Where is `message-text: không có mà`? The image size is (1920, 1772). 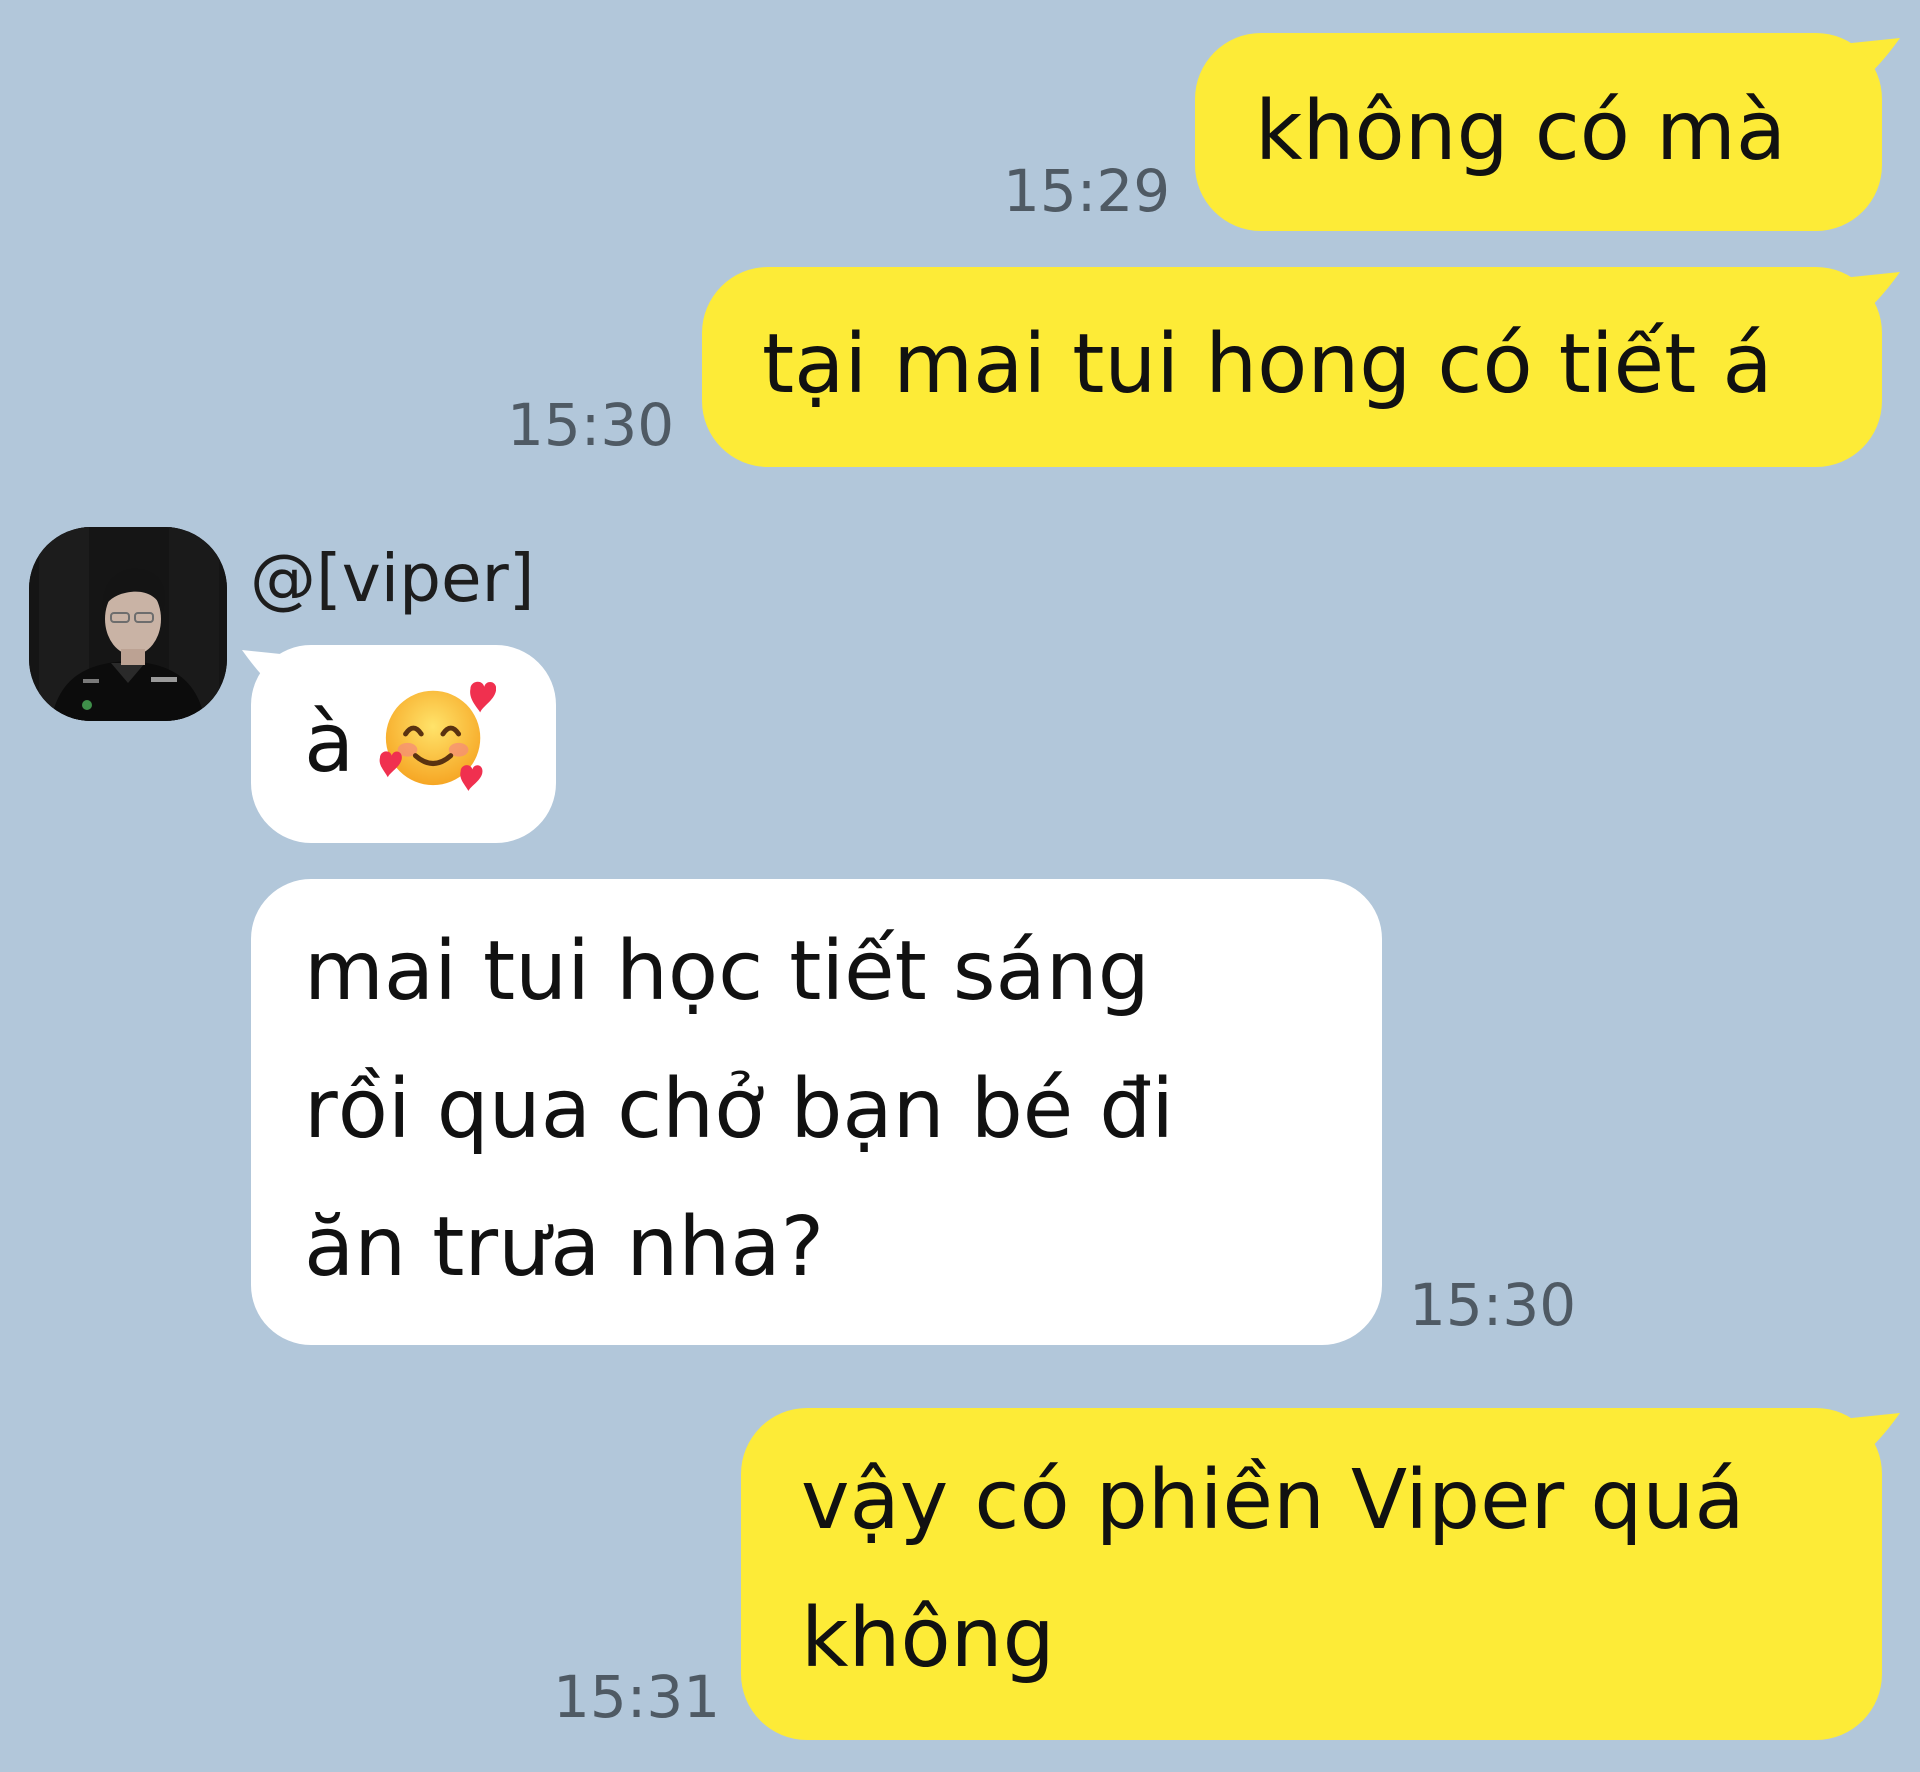
message-text: không có mà is located at coordinates (1521, 131).